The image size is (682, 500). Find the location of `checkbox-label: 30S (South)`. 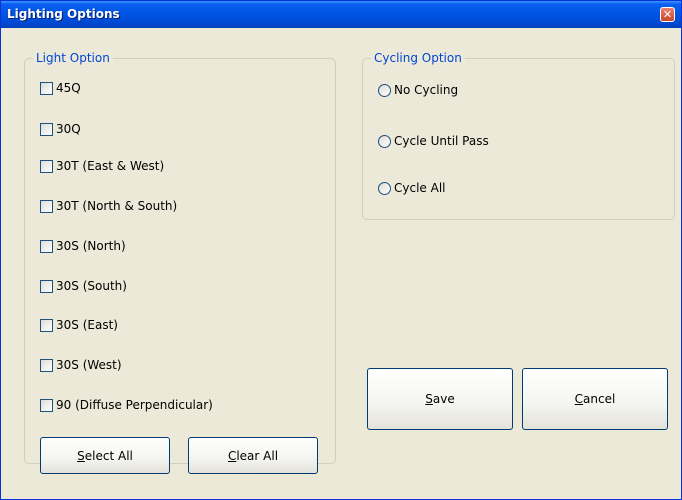

checkbox-label: 30S (South) is located at coordinates (91, 286).